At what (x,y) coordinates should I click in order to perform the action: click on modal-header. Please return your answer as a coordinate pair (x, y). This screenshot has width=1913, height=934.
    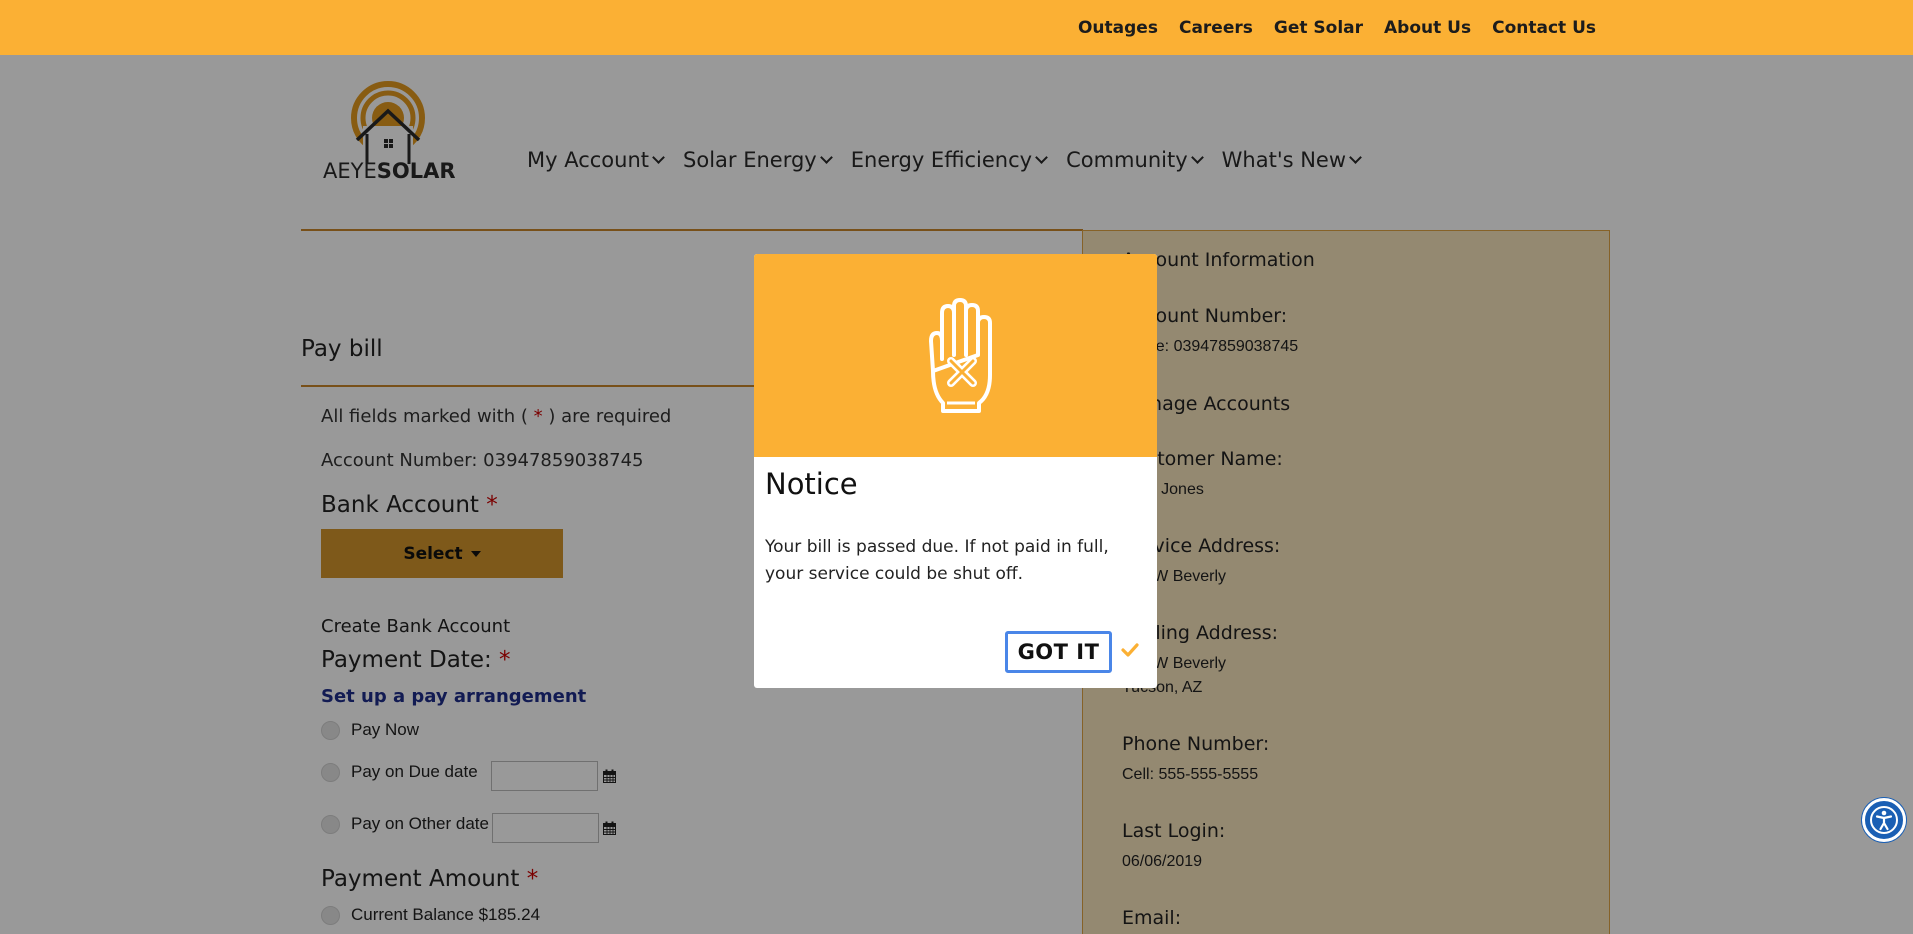
    Looking at the image, I should click on (955, 355).